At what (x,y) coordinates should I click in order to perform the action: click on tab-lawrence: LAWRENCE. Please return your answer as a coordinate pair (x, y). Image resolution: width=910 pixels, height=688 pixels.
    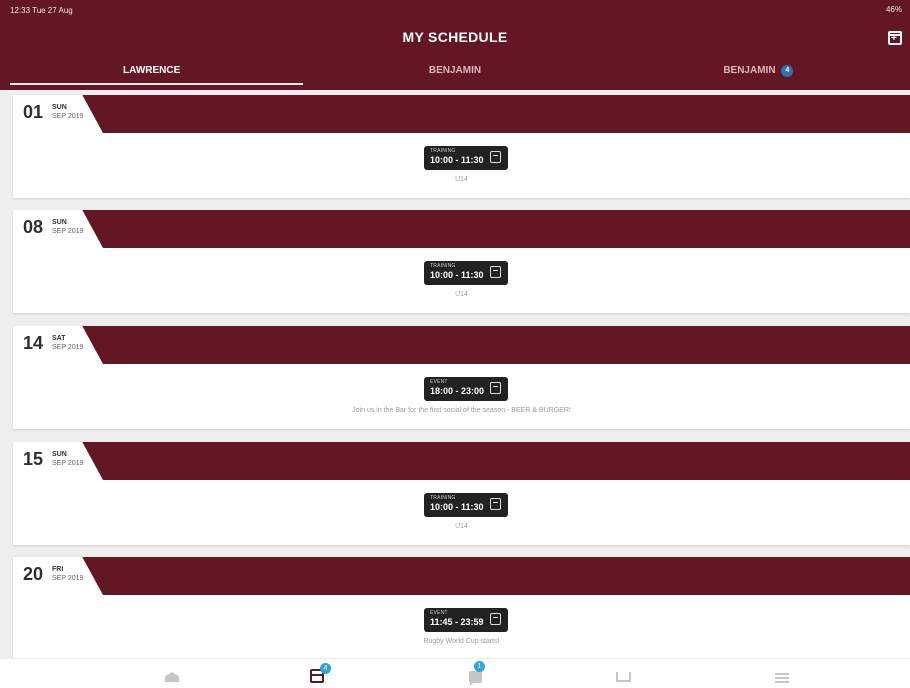
    Looking at the image, I should click on (152, 72).